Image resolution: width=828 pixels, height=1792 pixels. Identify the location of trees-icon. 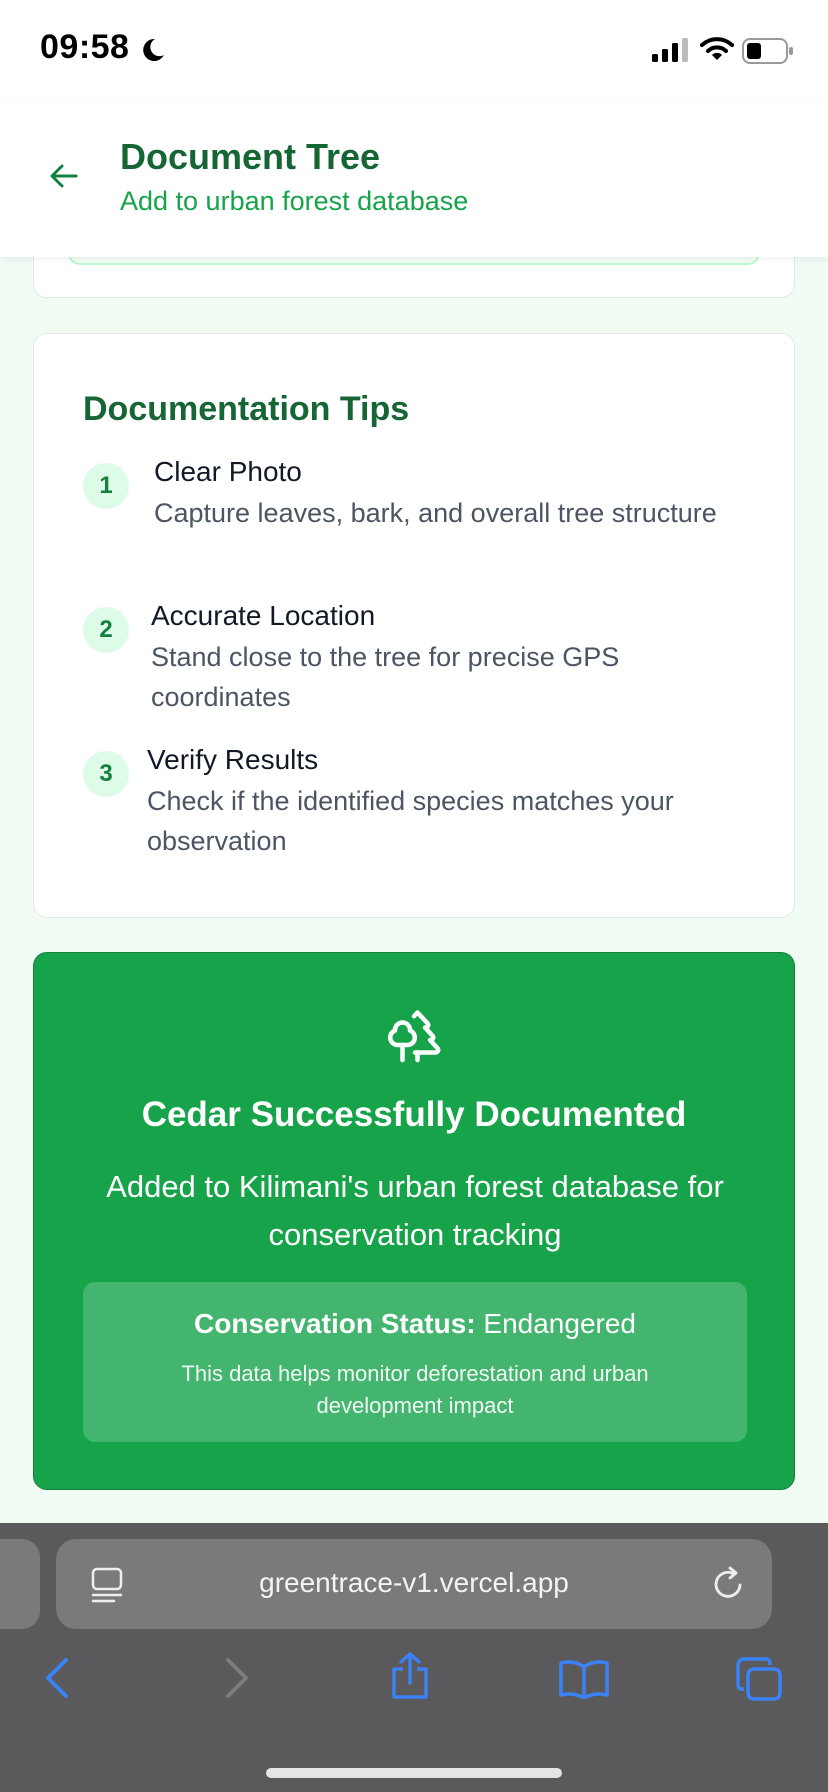
(414, 1036).